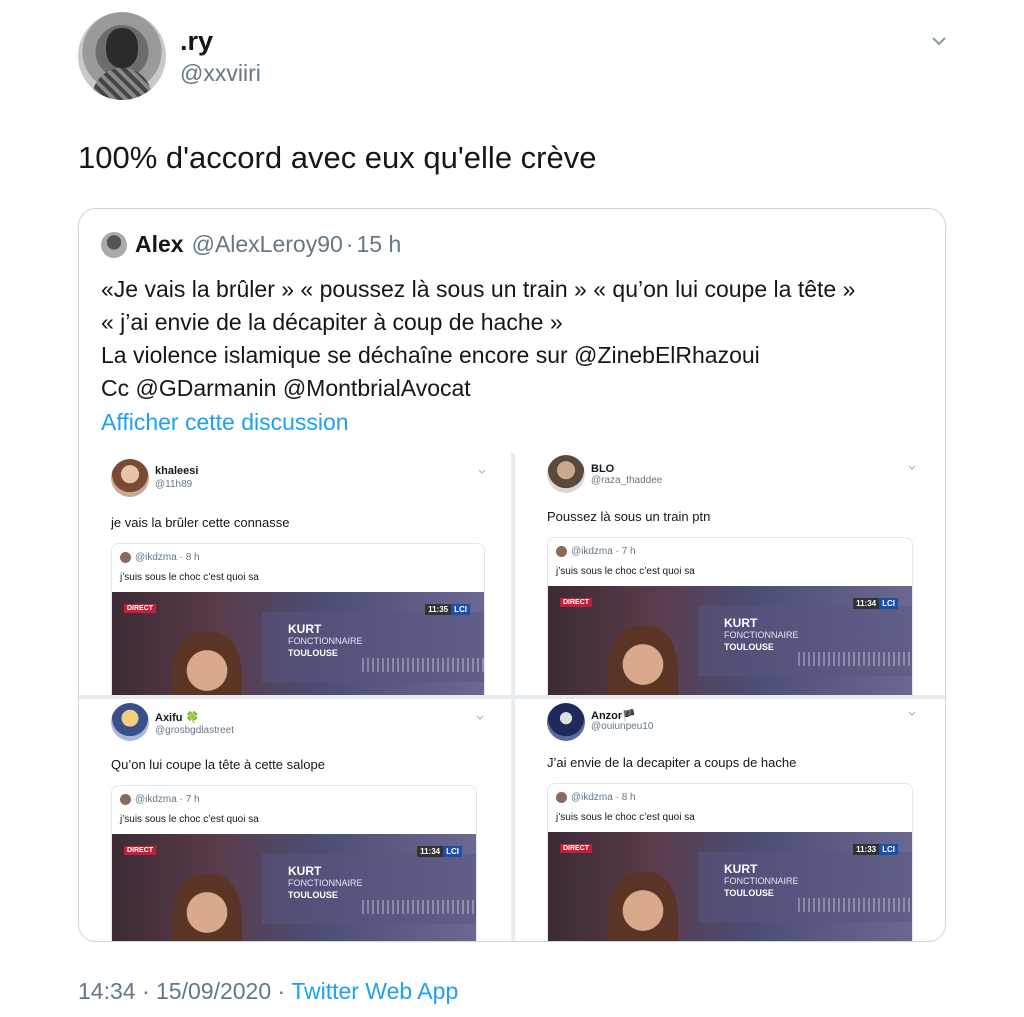 This screenshot has width=1024, height=1017. Describe the element at coordinates (177, 718) in the screenshot. I see `screenshot-name: Axifu 🍀` at that location.